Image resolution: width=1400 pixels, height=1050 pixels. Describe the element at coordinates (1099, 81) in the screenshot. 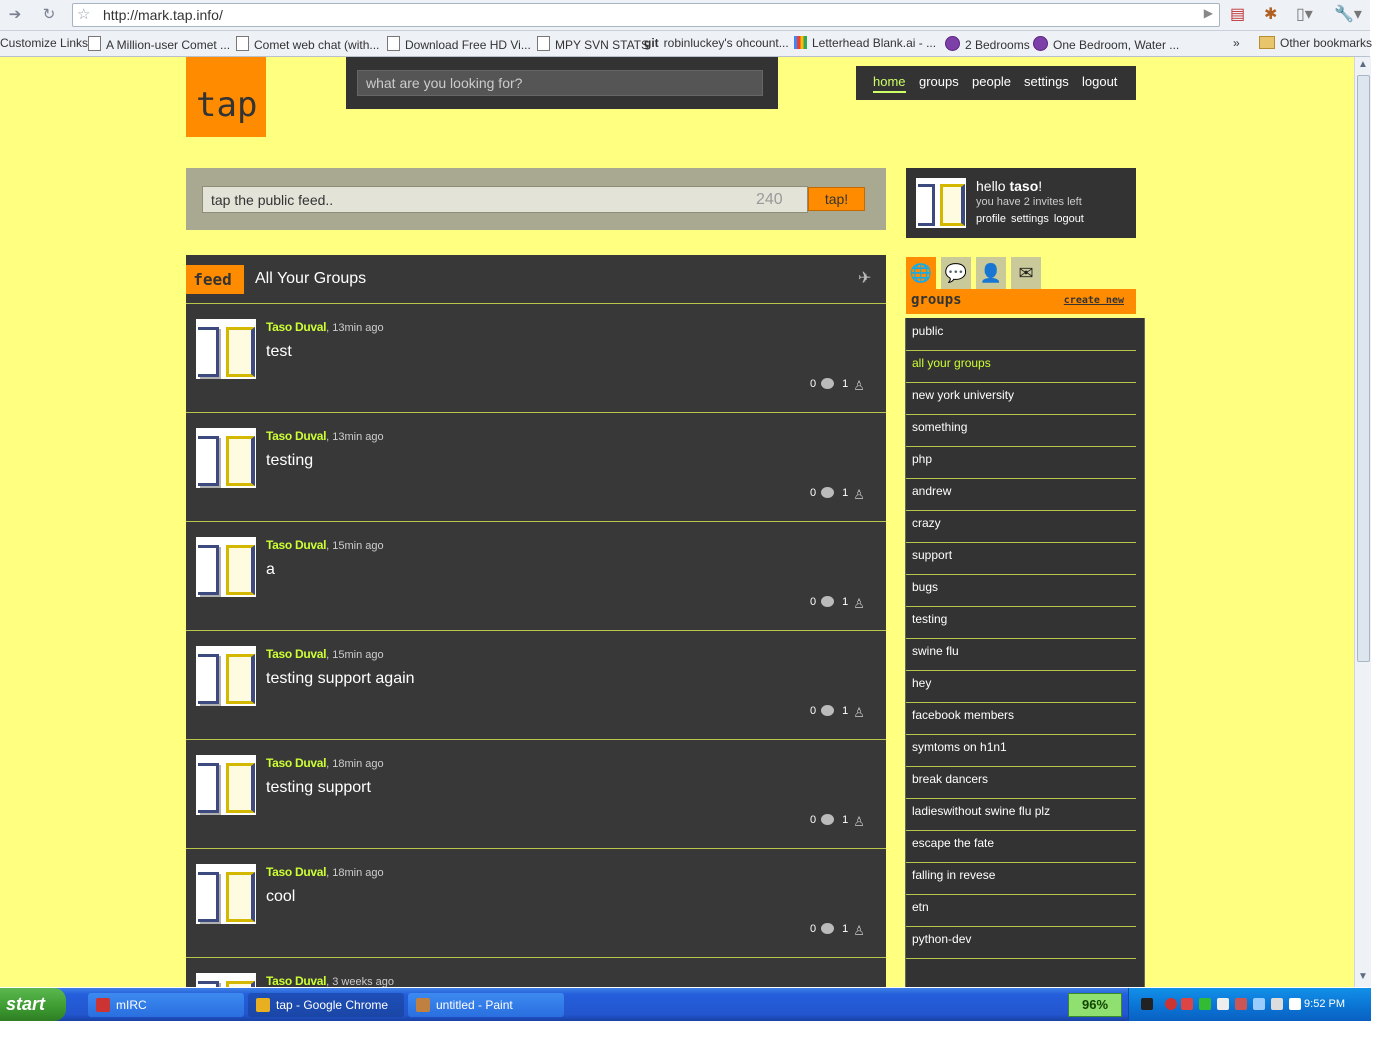

I see `nav-logout: logout` at that location.